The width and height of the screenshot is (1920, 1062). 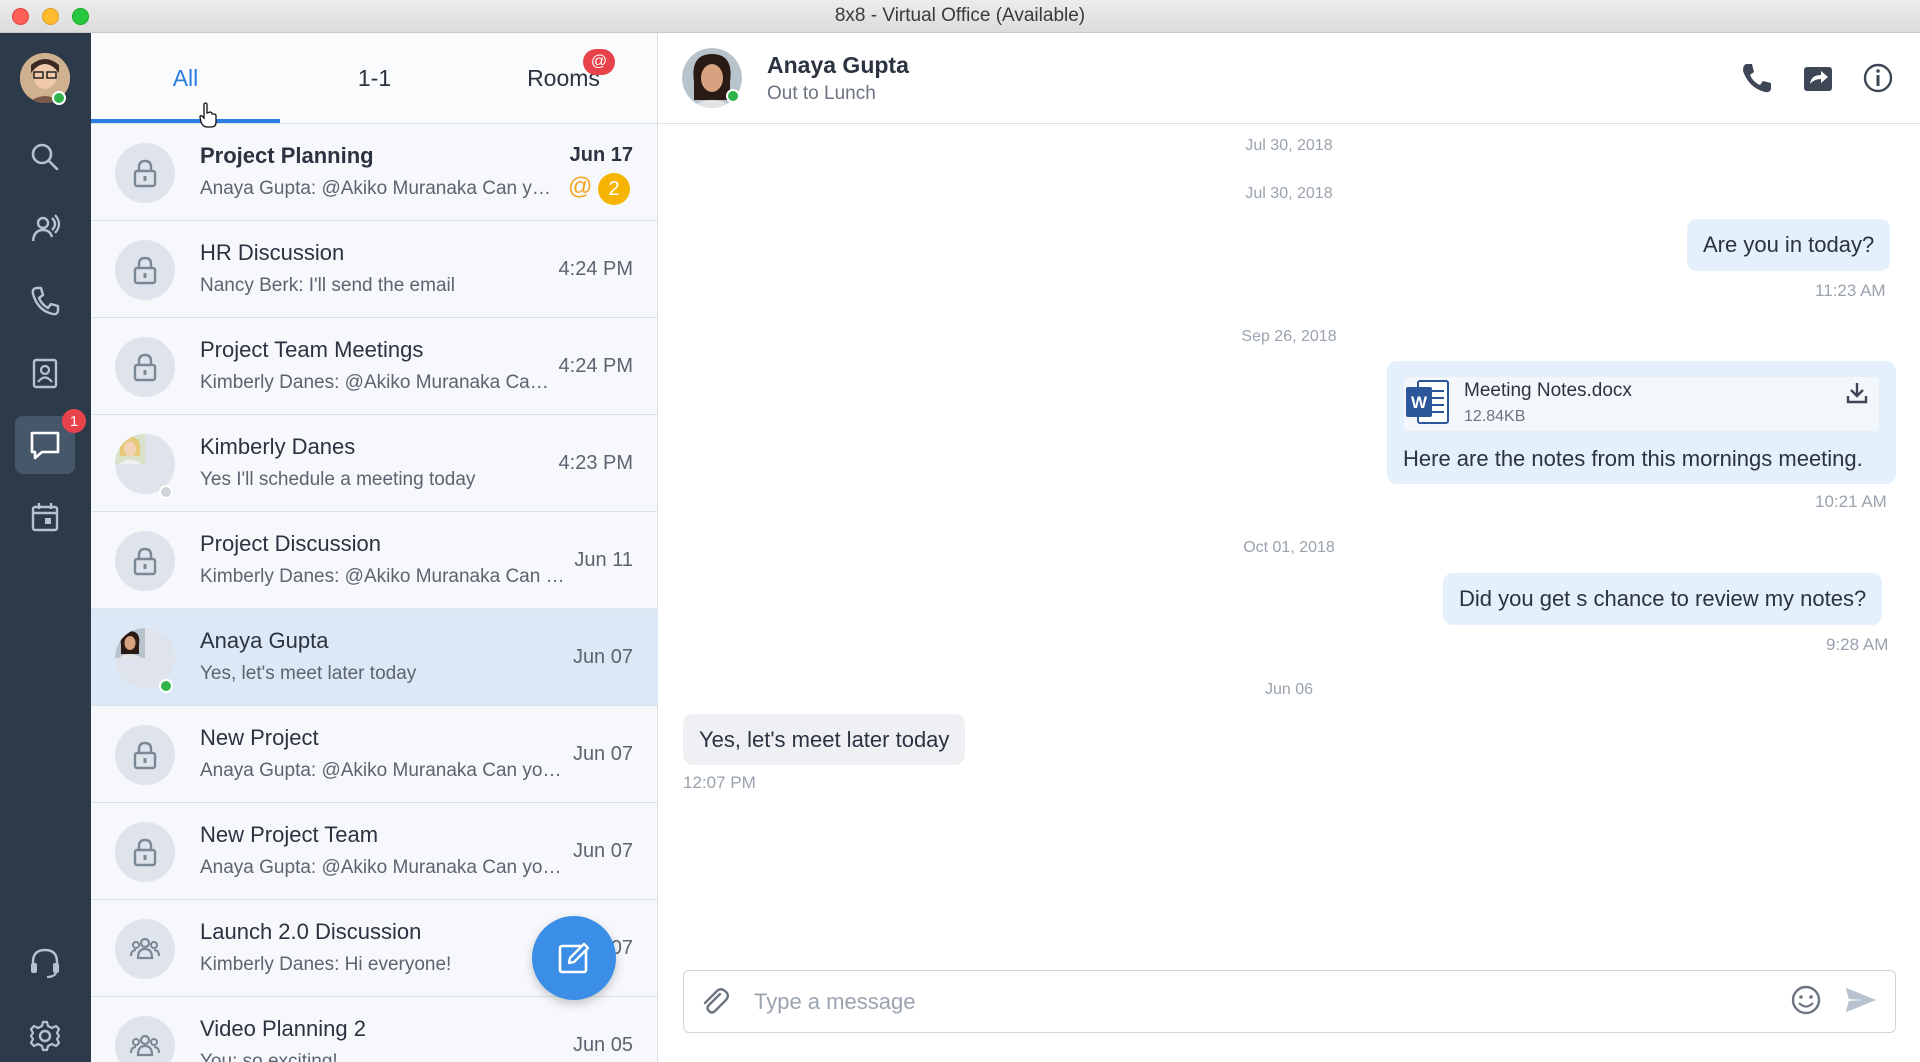 What do you see at coordinates (45, 547) in the screenshot?
I see `navigation-rail: 1` at bounding box center [45, 547].